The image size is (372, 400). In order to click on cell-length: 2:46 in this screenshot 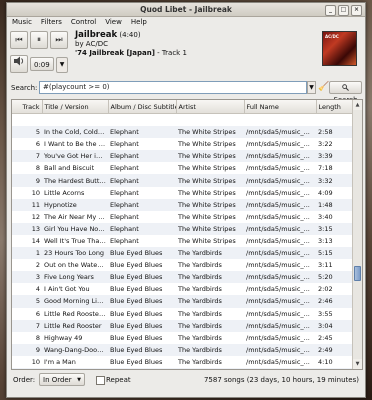, I will do `click(334, 301)`.